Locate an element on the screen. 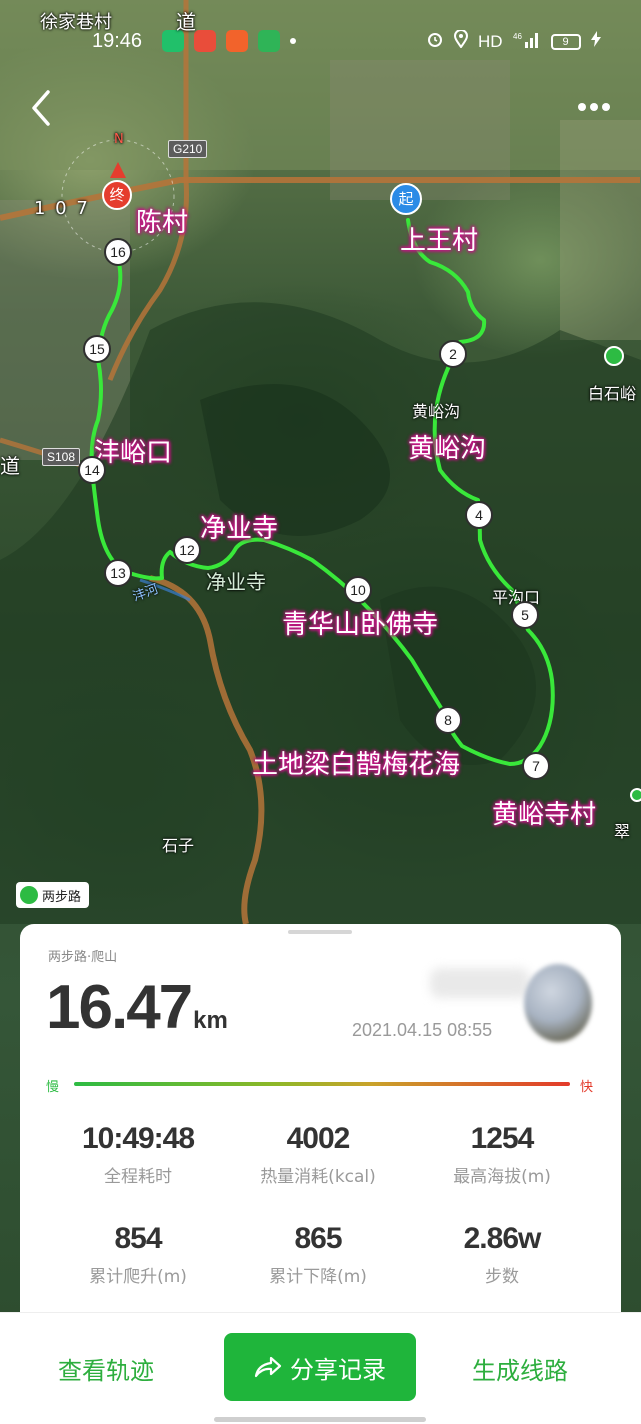  stat-label: 累计爬升(m) is located at coordinates (138, 1277).